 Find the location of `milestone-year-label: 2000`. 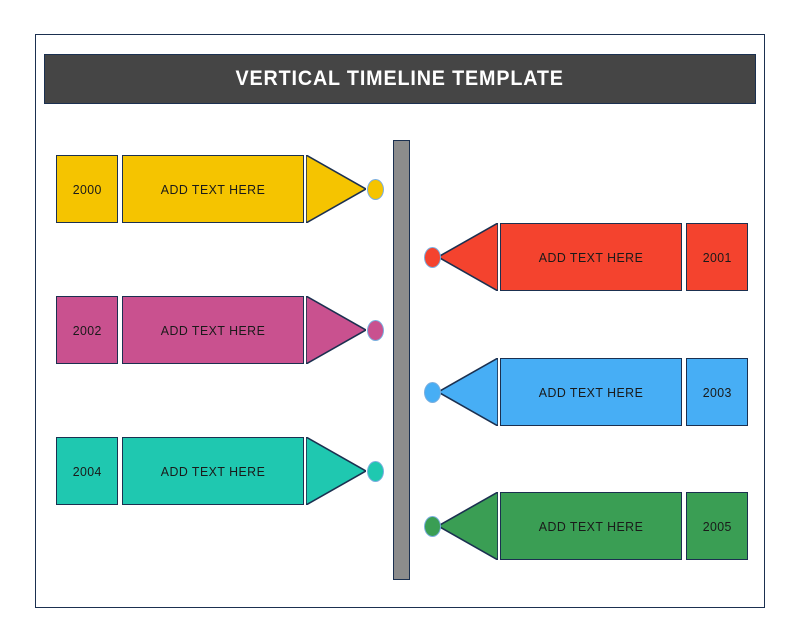

milestone-year-label: 2000 is located at coordinates (87, 189).